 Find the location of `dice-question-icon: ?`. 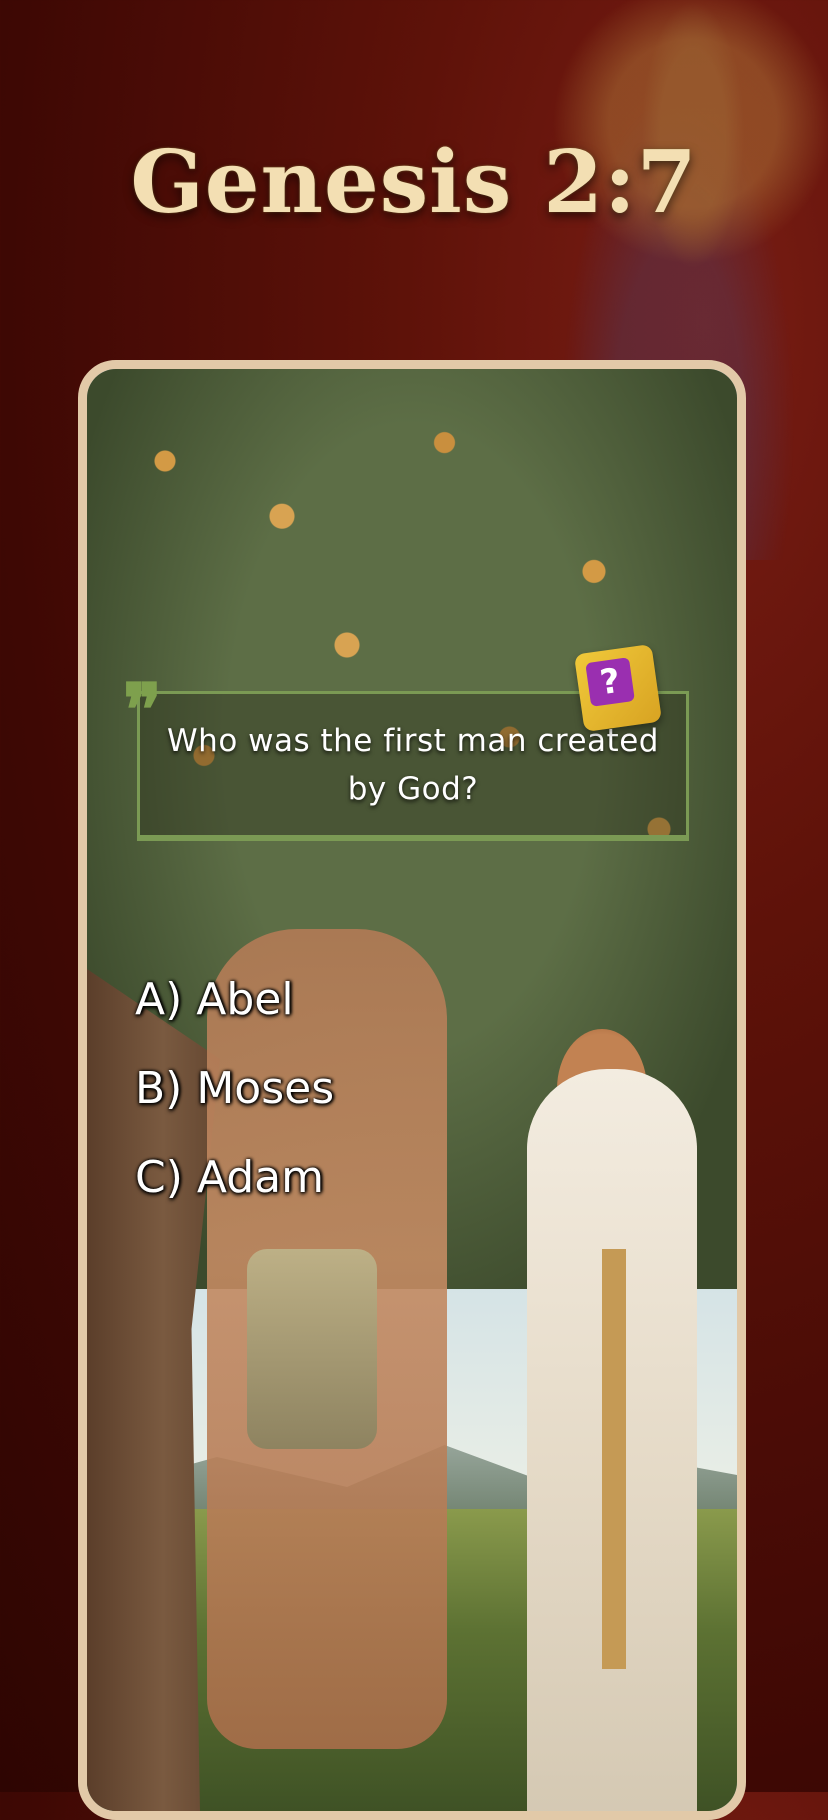

dice-question-icon: ? is located at coordinates (618, 688).